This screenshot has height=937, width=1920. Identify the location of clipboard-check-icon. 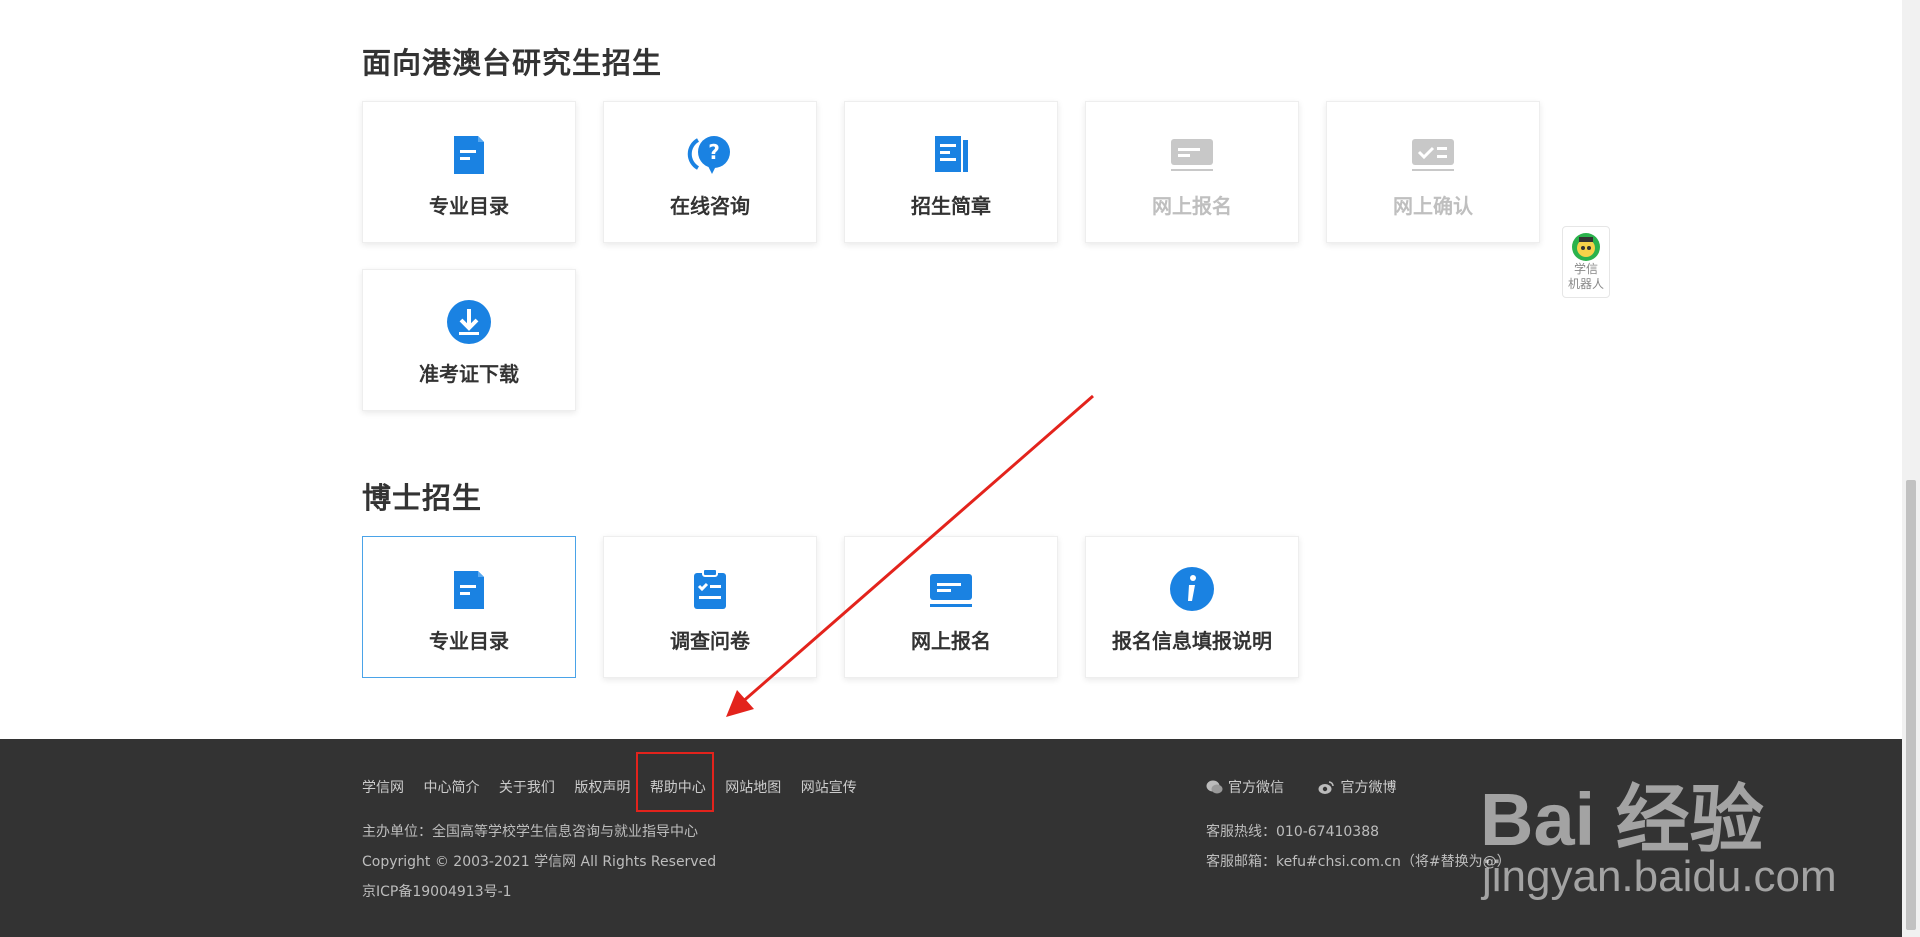
(710, 589).